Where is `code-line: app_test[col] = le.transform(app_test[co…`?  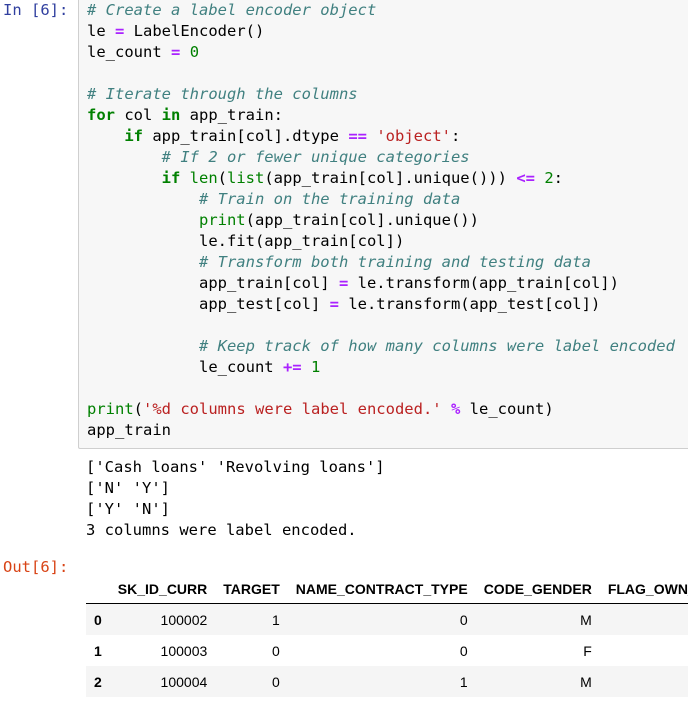 code-line: app_test[col] = le.transform(app_test[co… is located at coordinates (381, 304).